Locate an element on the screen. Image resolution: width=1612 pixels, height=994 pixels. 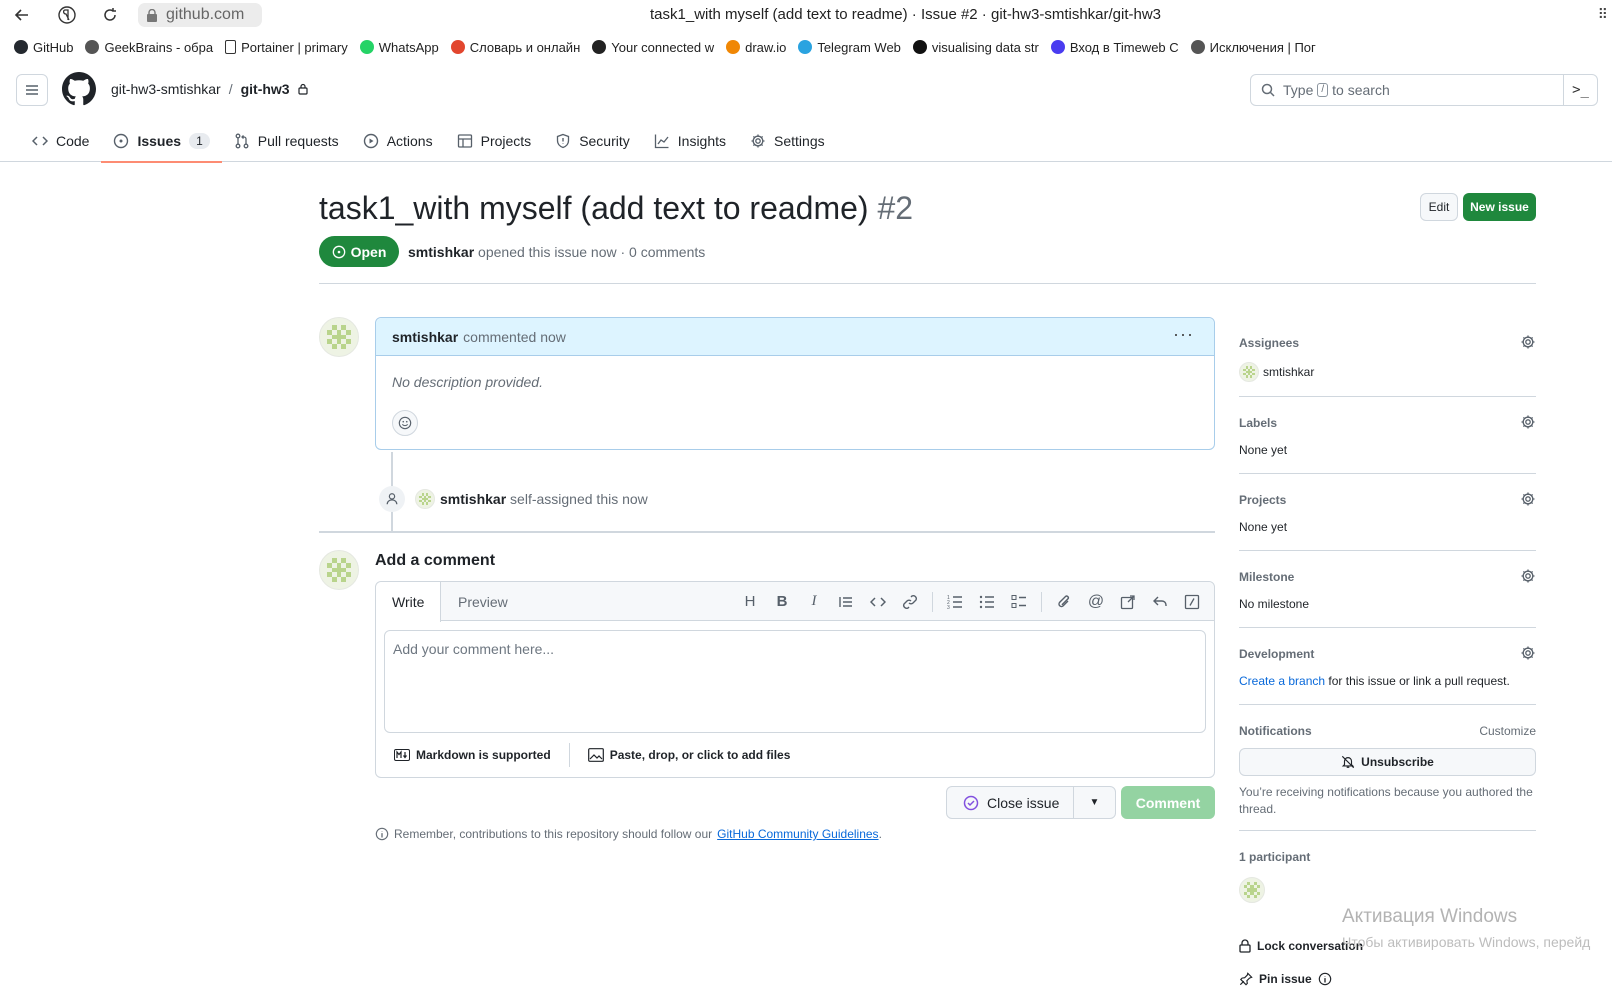
bookmark-item: Portainer | primary is located at coordinates (286, 47).